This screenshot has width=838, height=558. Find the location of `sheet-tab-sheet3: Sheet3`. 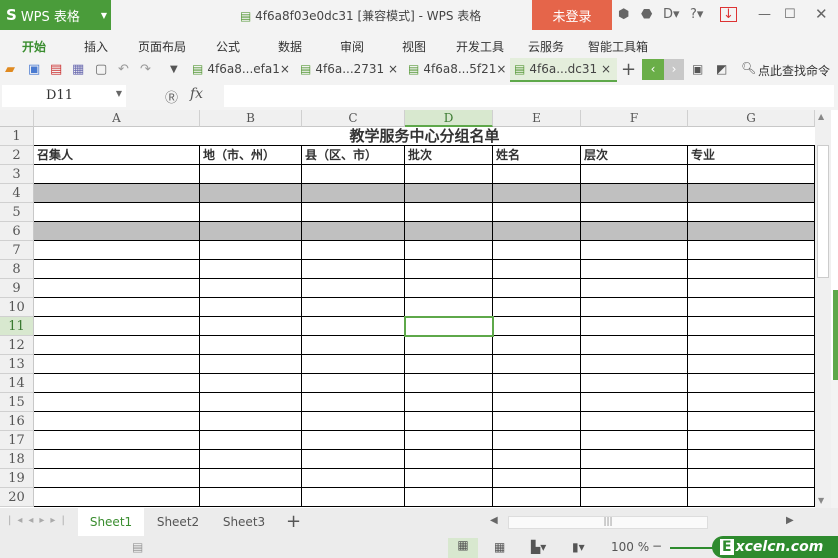

sheet-tab-sheet3: Sheet3 is located at coordinates (244, 522).